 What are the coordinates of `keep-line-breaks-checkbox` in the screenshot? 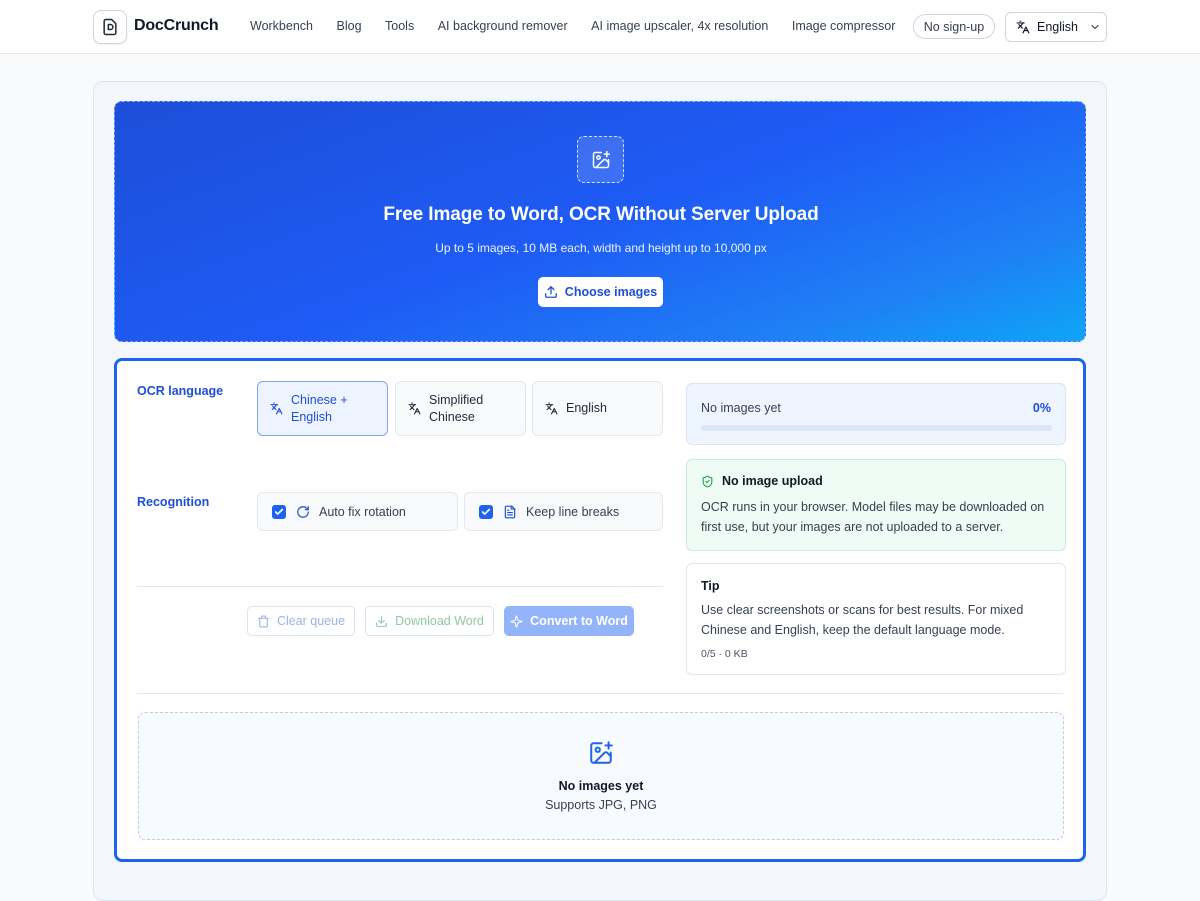 It's located at (486, 511).